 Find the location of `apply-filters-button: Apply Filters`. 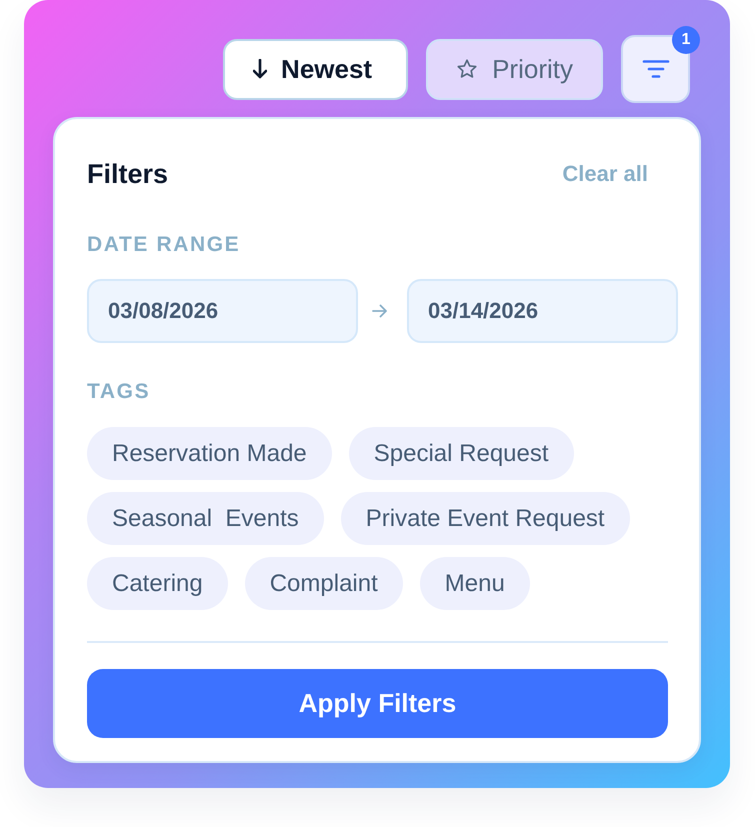

apply-filters-button: Apply Filters is located at coordinates (377, 703).